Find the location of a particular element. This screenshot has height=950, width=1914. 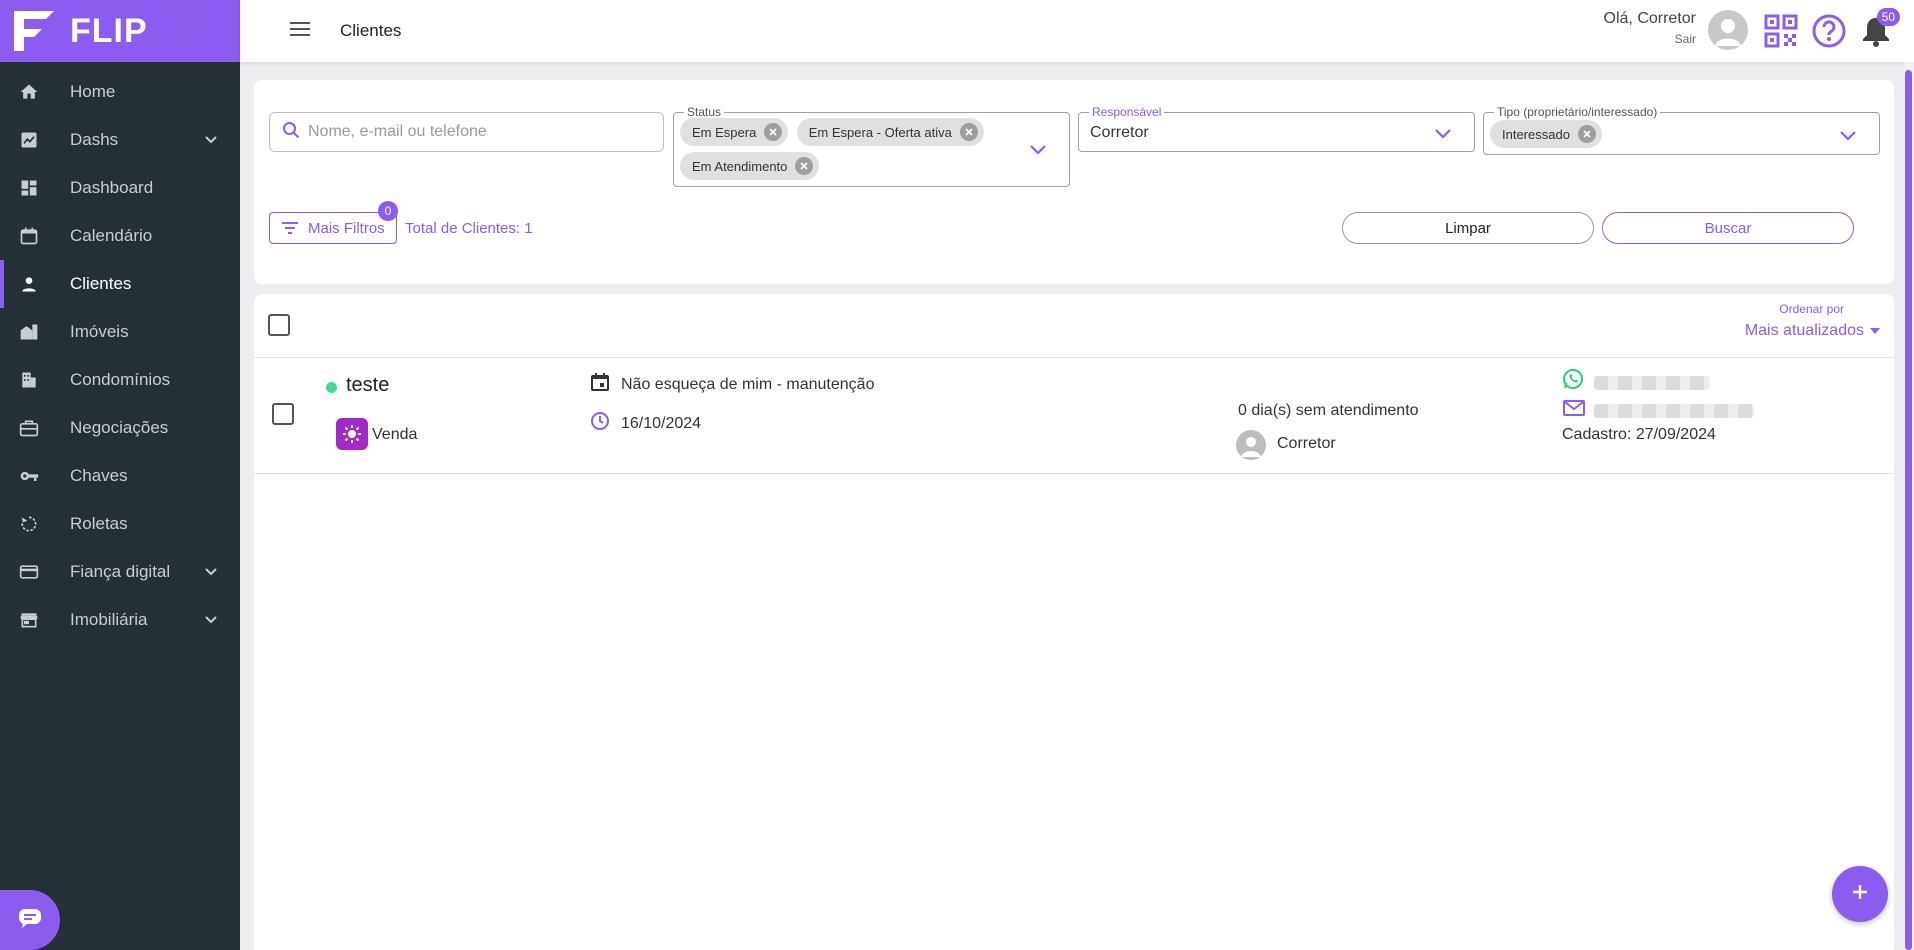

search-icon is located at coordinates (291, 132).